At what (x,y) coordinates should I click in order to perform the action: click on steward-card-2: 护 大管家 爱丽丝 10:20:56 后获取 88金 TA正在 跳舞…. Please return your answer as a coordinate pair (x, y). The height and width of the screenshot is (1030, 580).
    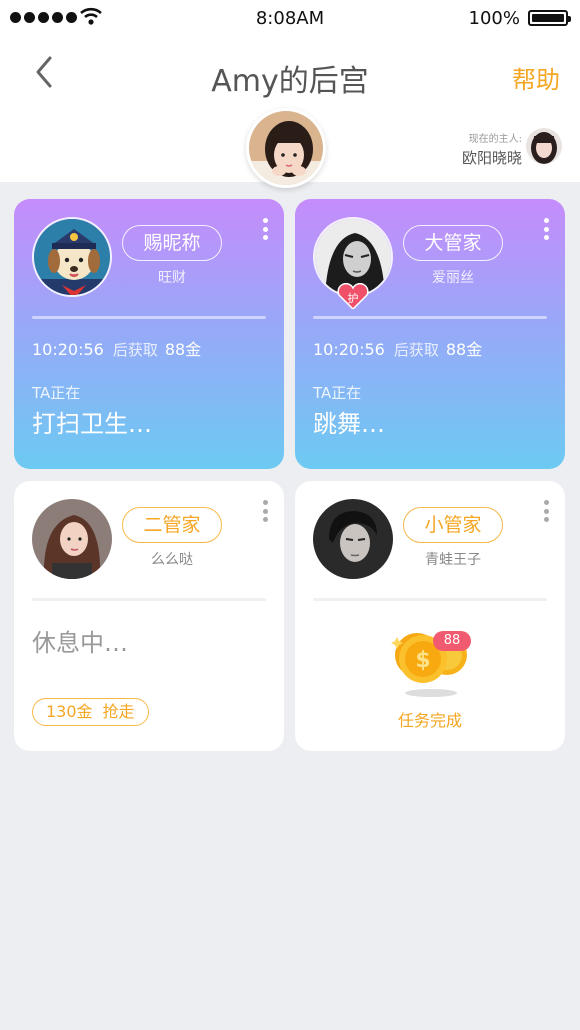
    Looking at the image, I should click on (430, 334).